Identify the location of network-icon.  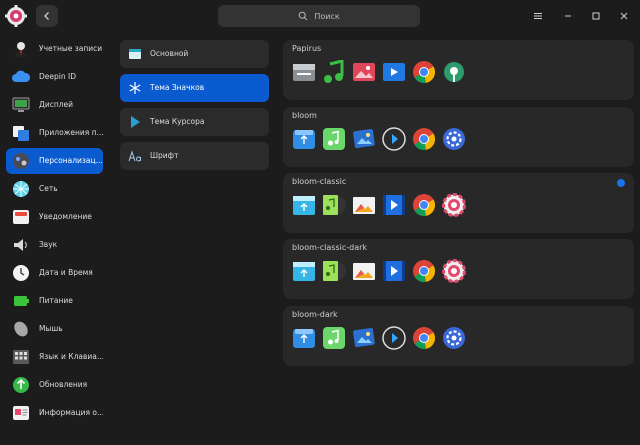
(21, 189).